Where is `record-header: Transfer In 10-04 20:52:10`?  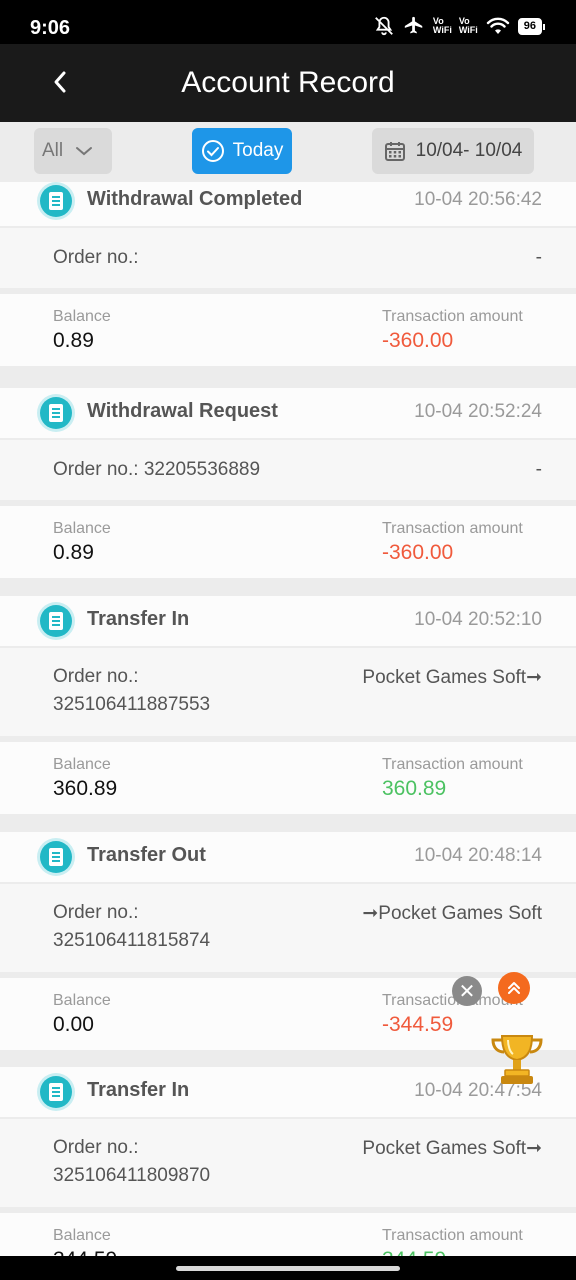
record-header: Transfer In 10-04 20:52:10 is located at coordinates (288, 621).